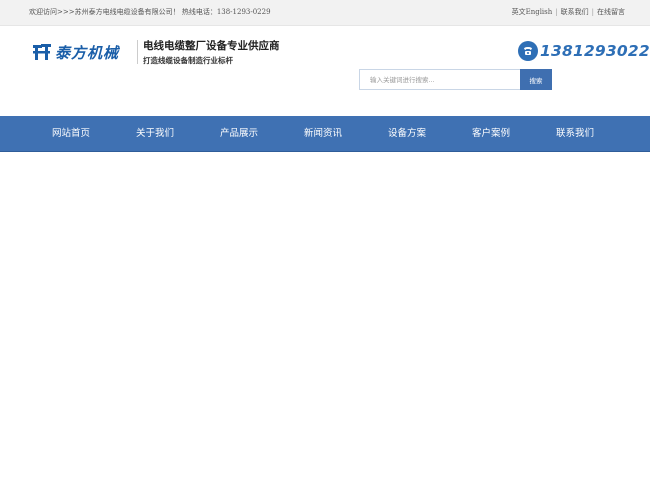 The image size is (650, 500). What do you see at coordinates (407, 133) in the screenshot?
I see `nav-item-solutions: 设备方案` at bounding box center [407, 133].